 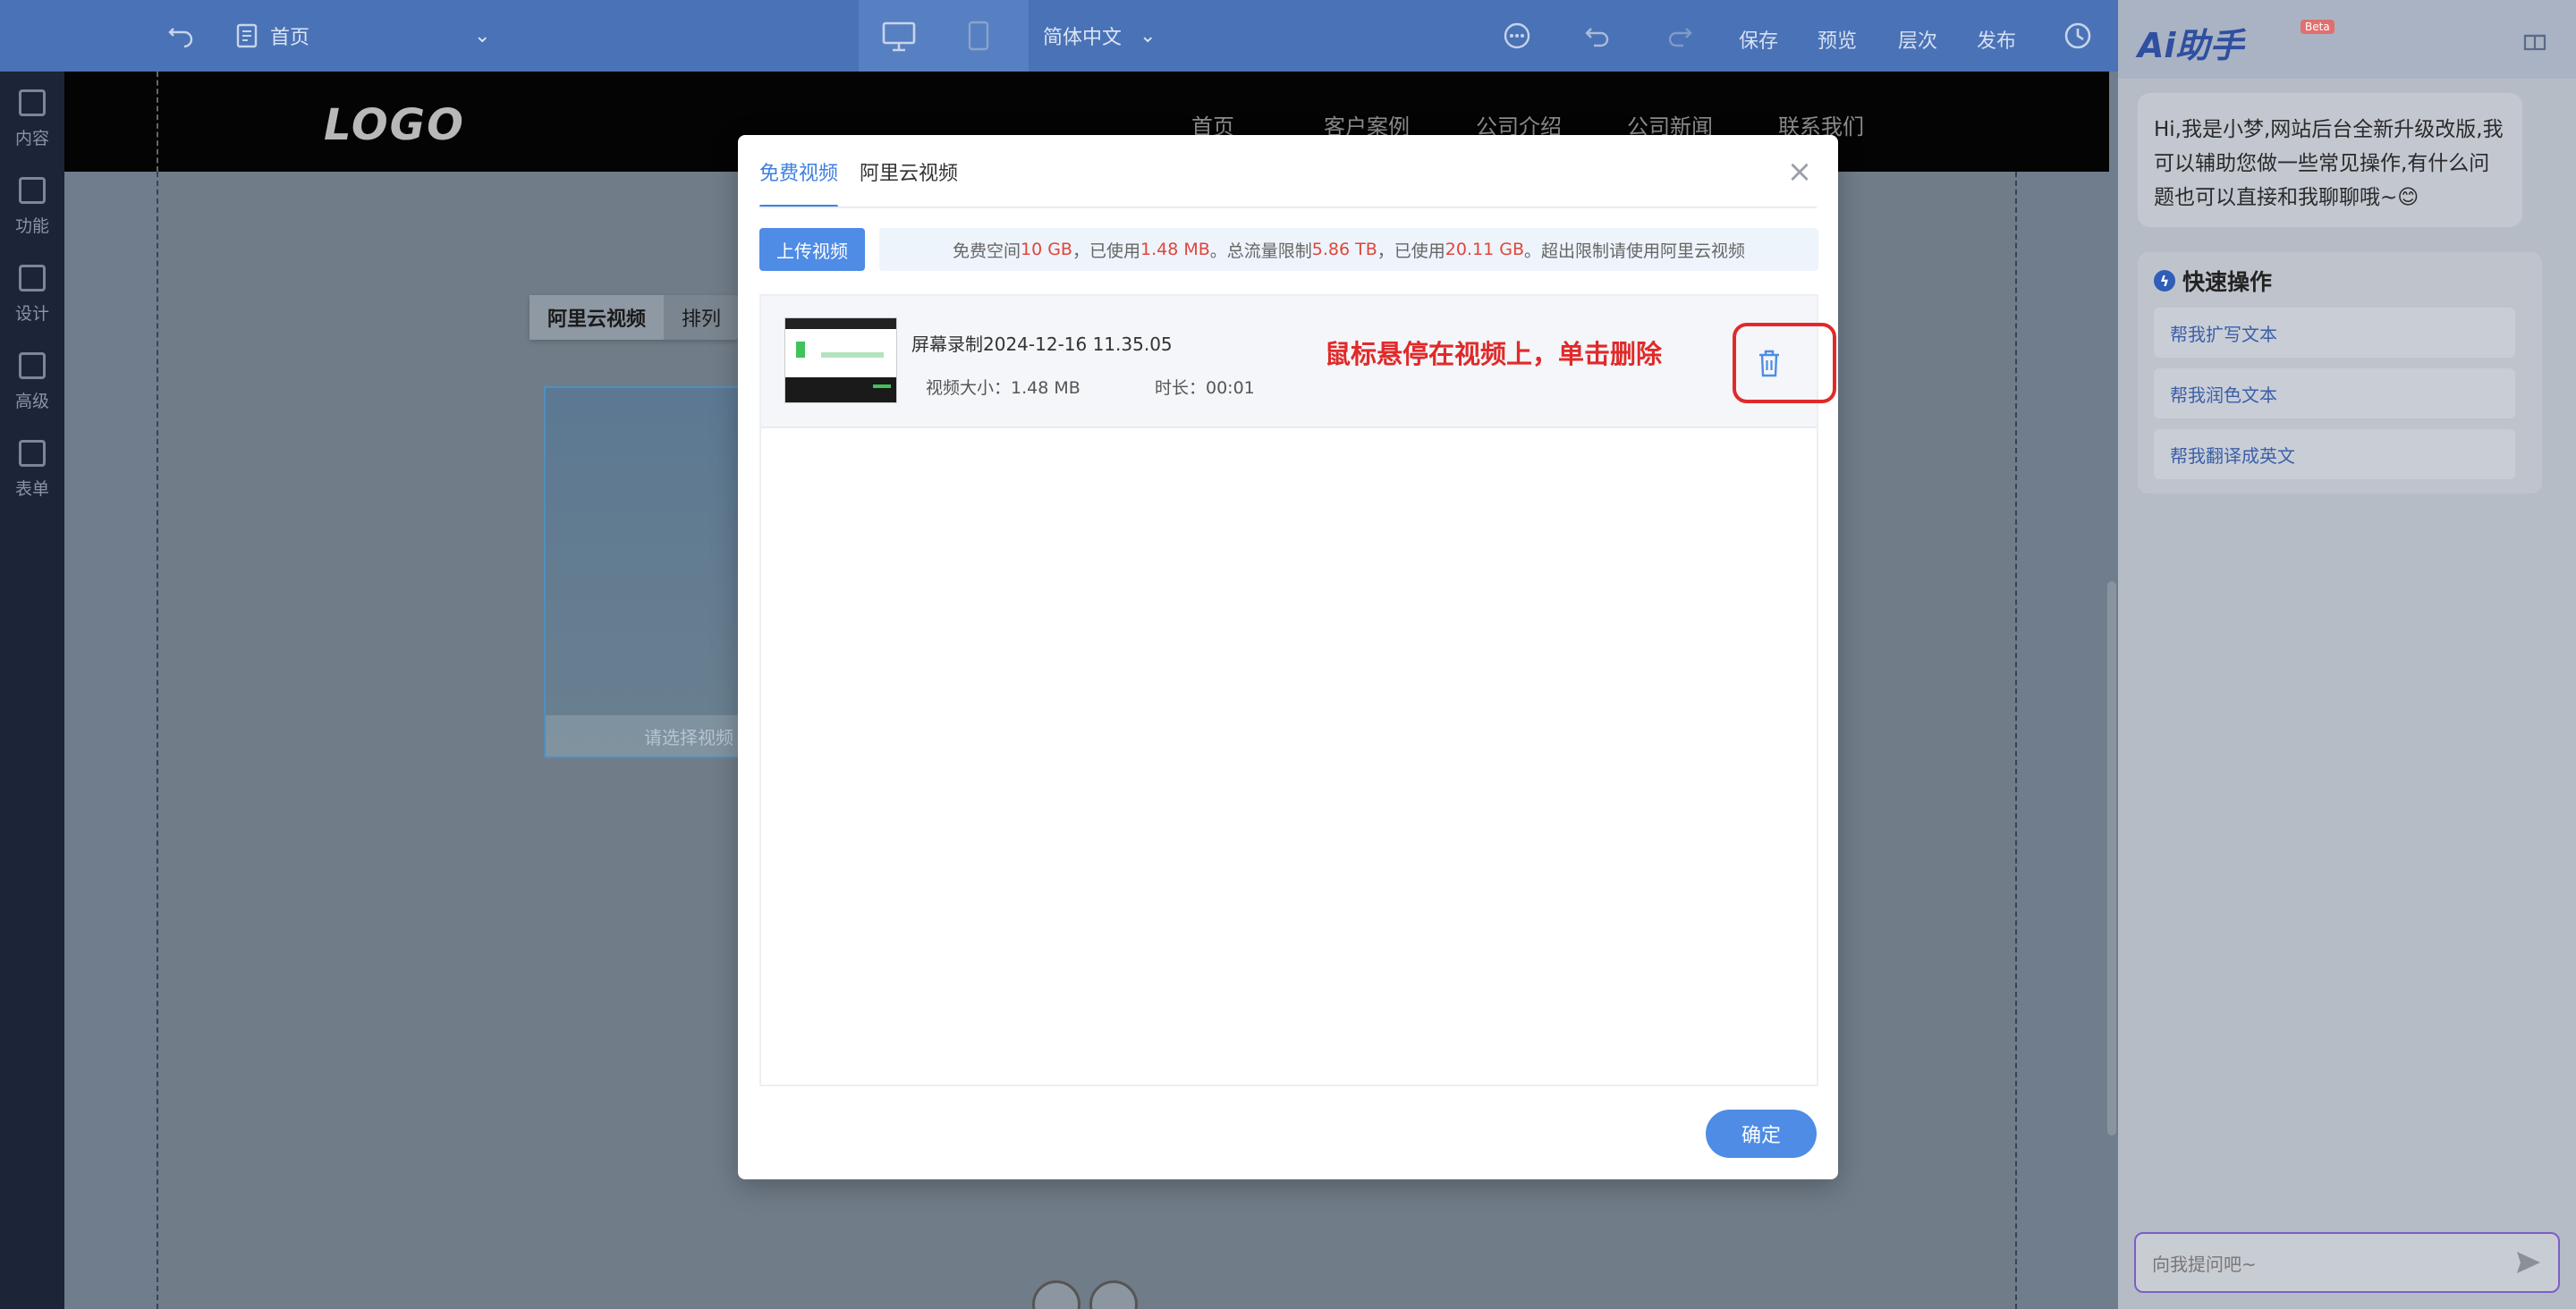 I want to click on sidebar-item-form: 表单, so click(x=32, y=470).